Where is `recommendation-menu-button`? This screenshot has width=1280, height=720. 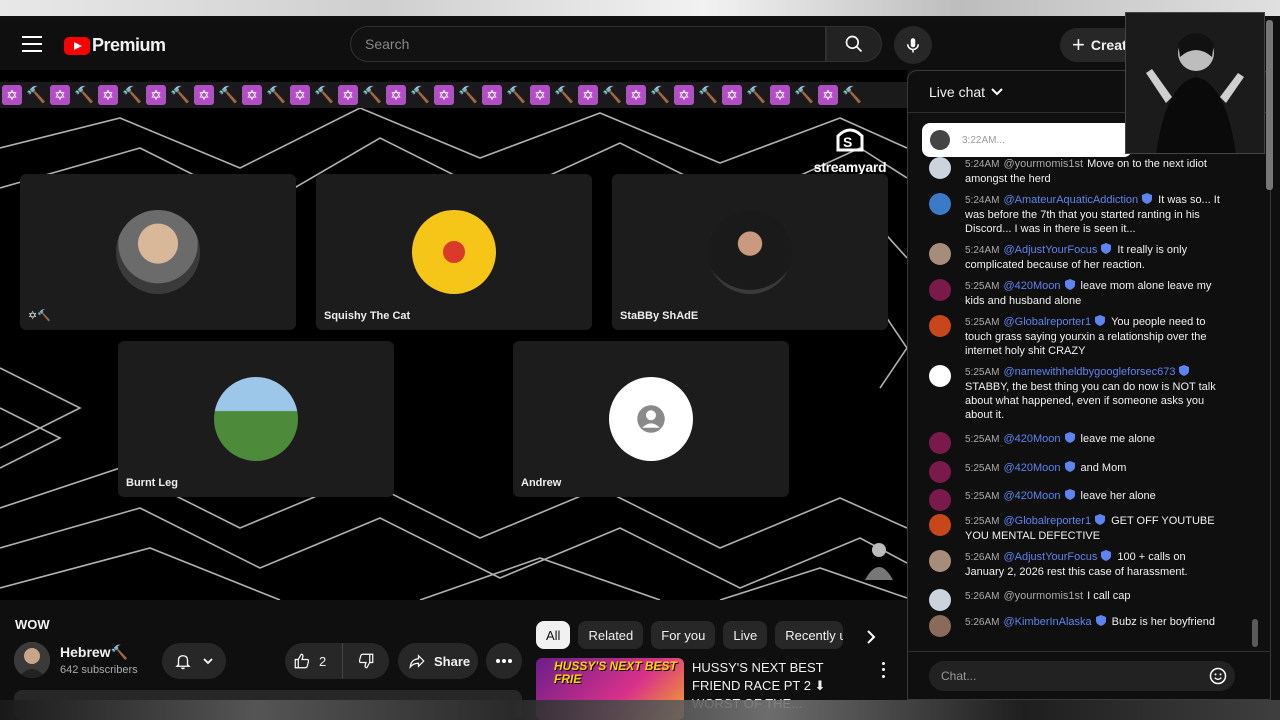 recommendation-menu-button is located at coordinates (883, 670).